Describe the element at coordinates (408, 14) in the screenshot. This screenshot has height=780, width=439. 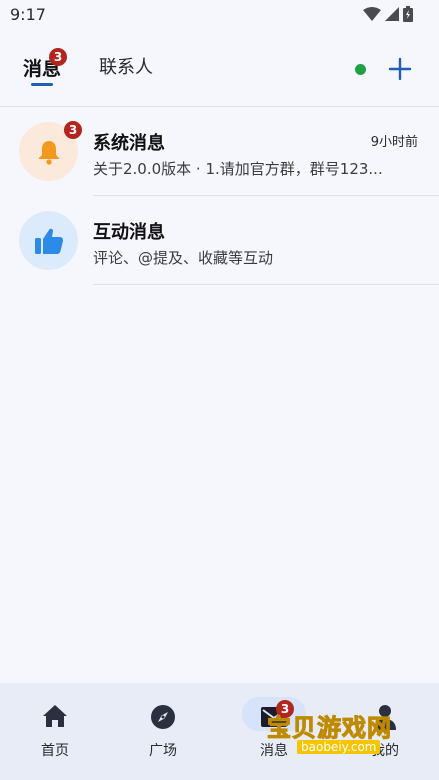
I see `battery-icon` at that location.